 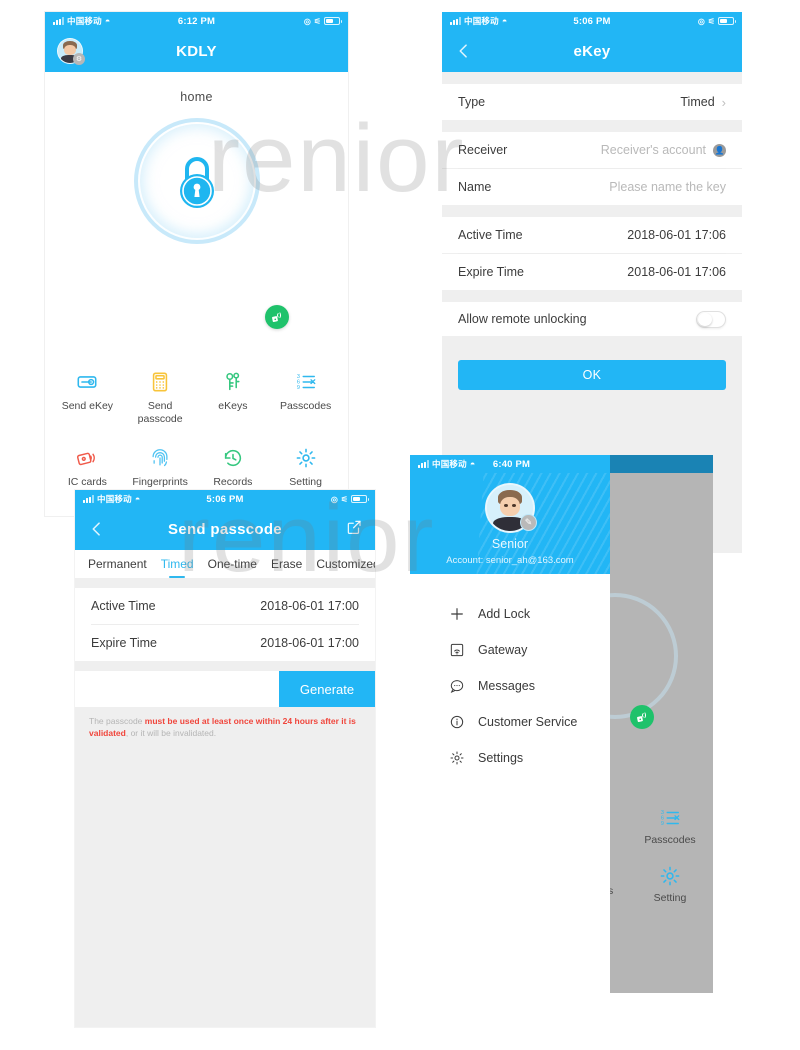 What do you see at coordinates (160, 398) in the screenshot?
I see `tile-send-passcode: Send passcode` at bounding box center [160, 398].